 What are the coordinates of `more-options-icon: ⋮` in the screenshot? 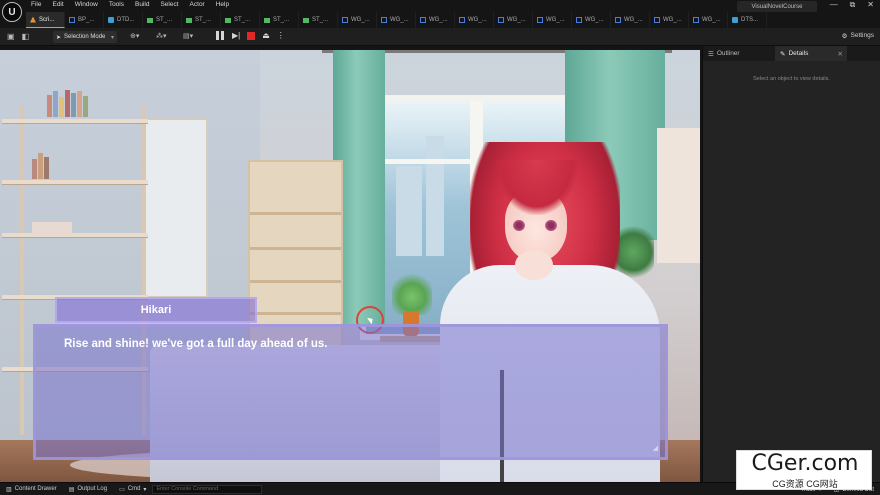 It's located at (281, 35).